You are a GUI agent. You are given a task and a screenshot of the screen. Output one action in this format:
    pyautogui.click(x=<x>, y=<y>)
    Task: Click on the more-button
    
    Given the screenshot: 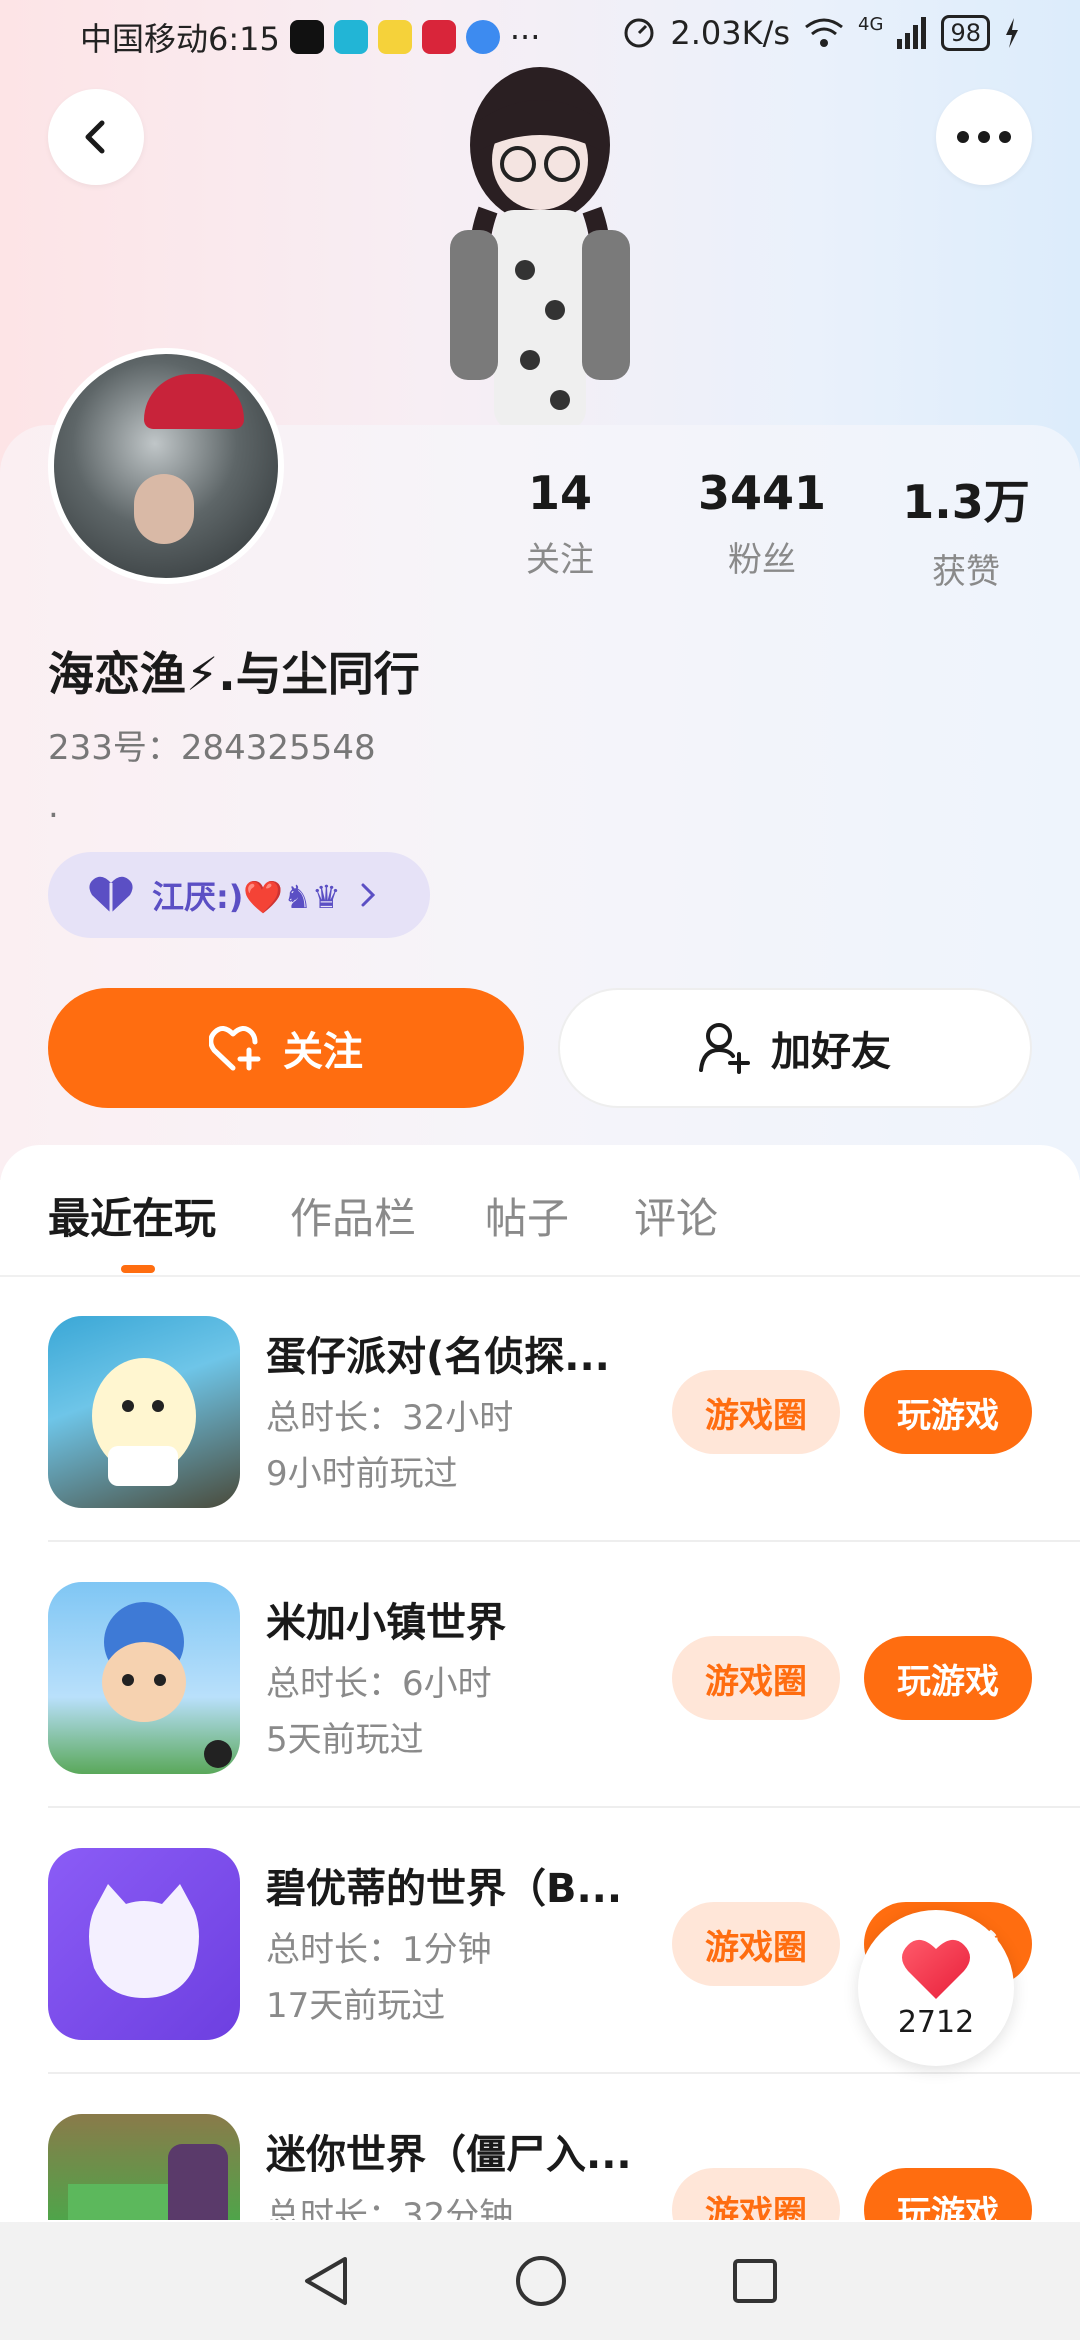 What is the action you would take?
    pyautogui.click(x=984, y=137)
    